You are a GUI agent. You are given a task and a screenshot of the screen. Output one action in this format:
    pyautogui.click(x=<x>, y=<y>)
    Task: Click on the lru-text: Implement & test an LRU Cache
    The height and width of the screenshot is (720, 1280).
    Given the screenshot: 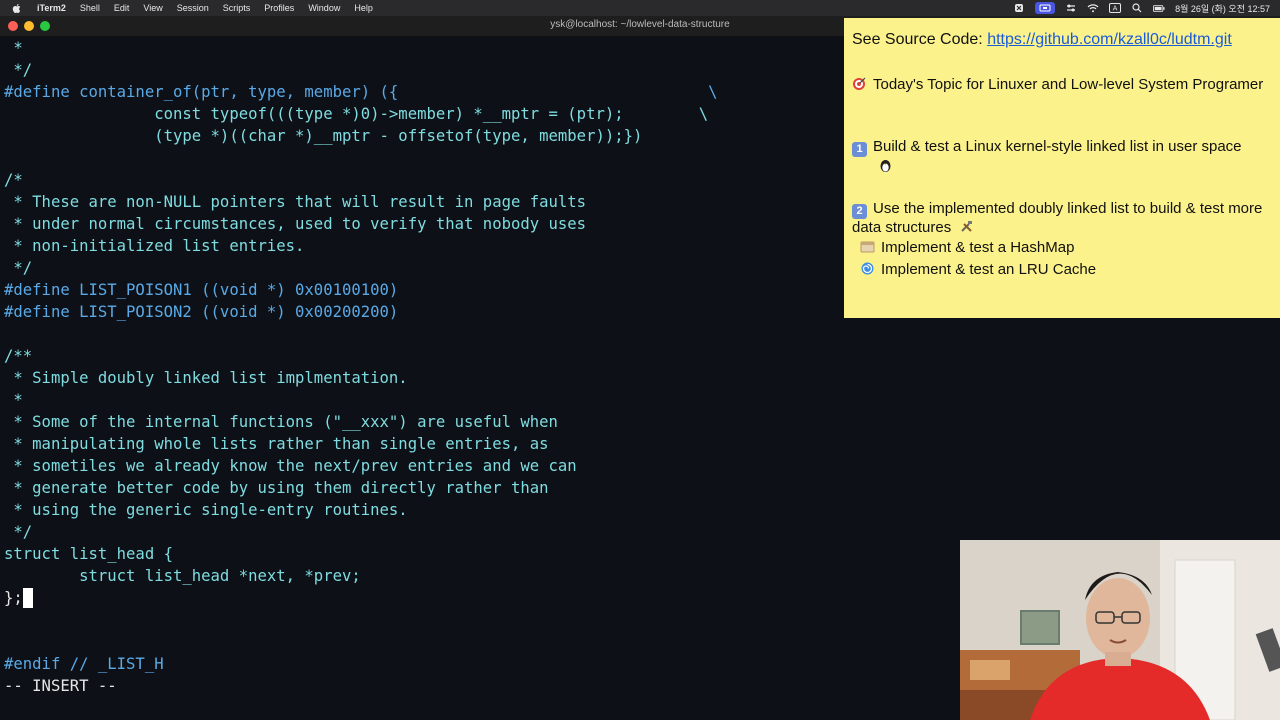 What is the action you would take?
    pyautogui.click(x=989, y=269)
    